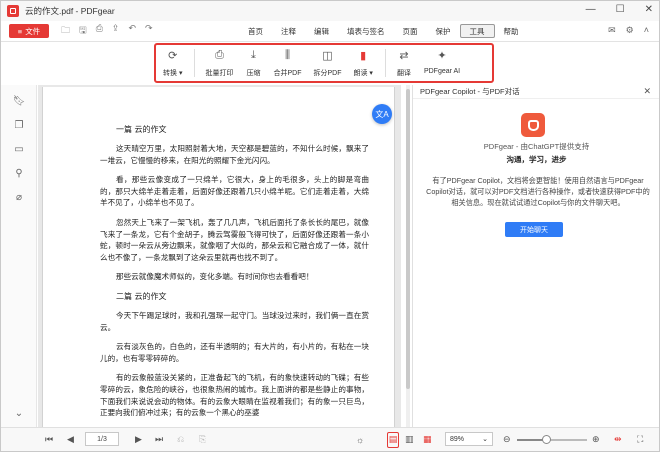  I want to click on next-page-icon: ▶, so click(138, 440).